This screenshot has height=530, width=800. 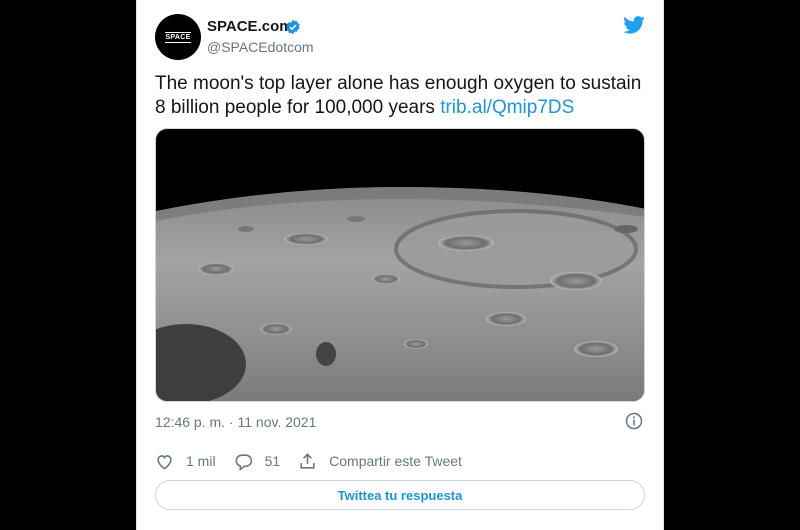 What do you see at coordinates (272, 461) in the screenshot?
I see `reply-count: 51` at bounding box center [272, 461].